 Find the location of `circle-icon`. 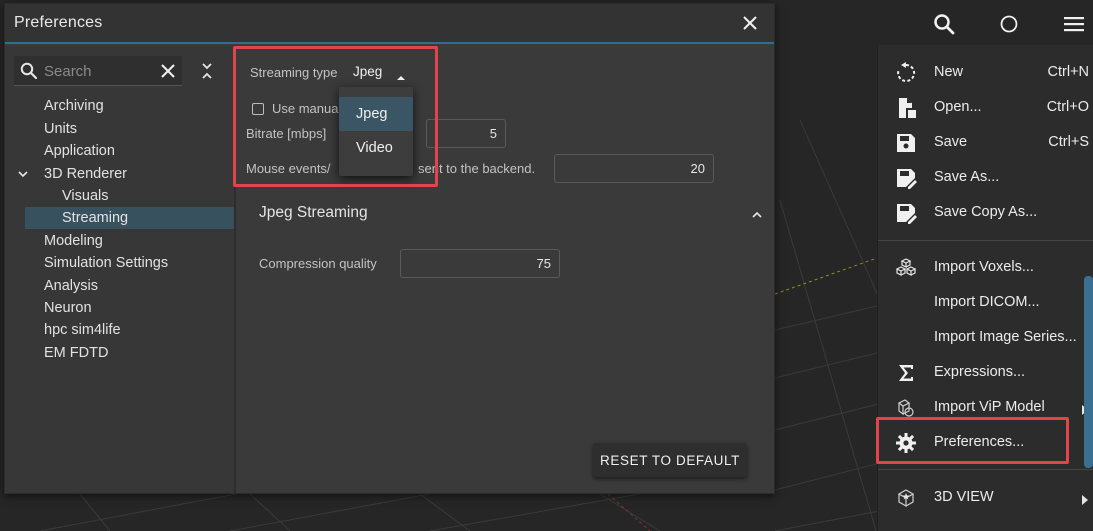

circle-icon is located at coordinates (1009, 24).